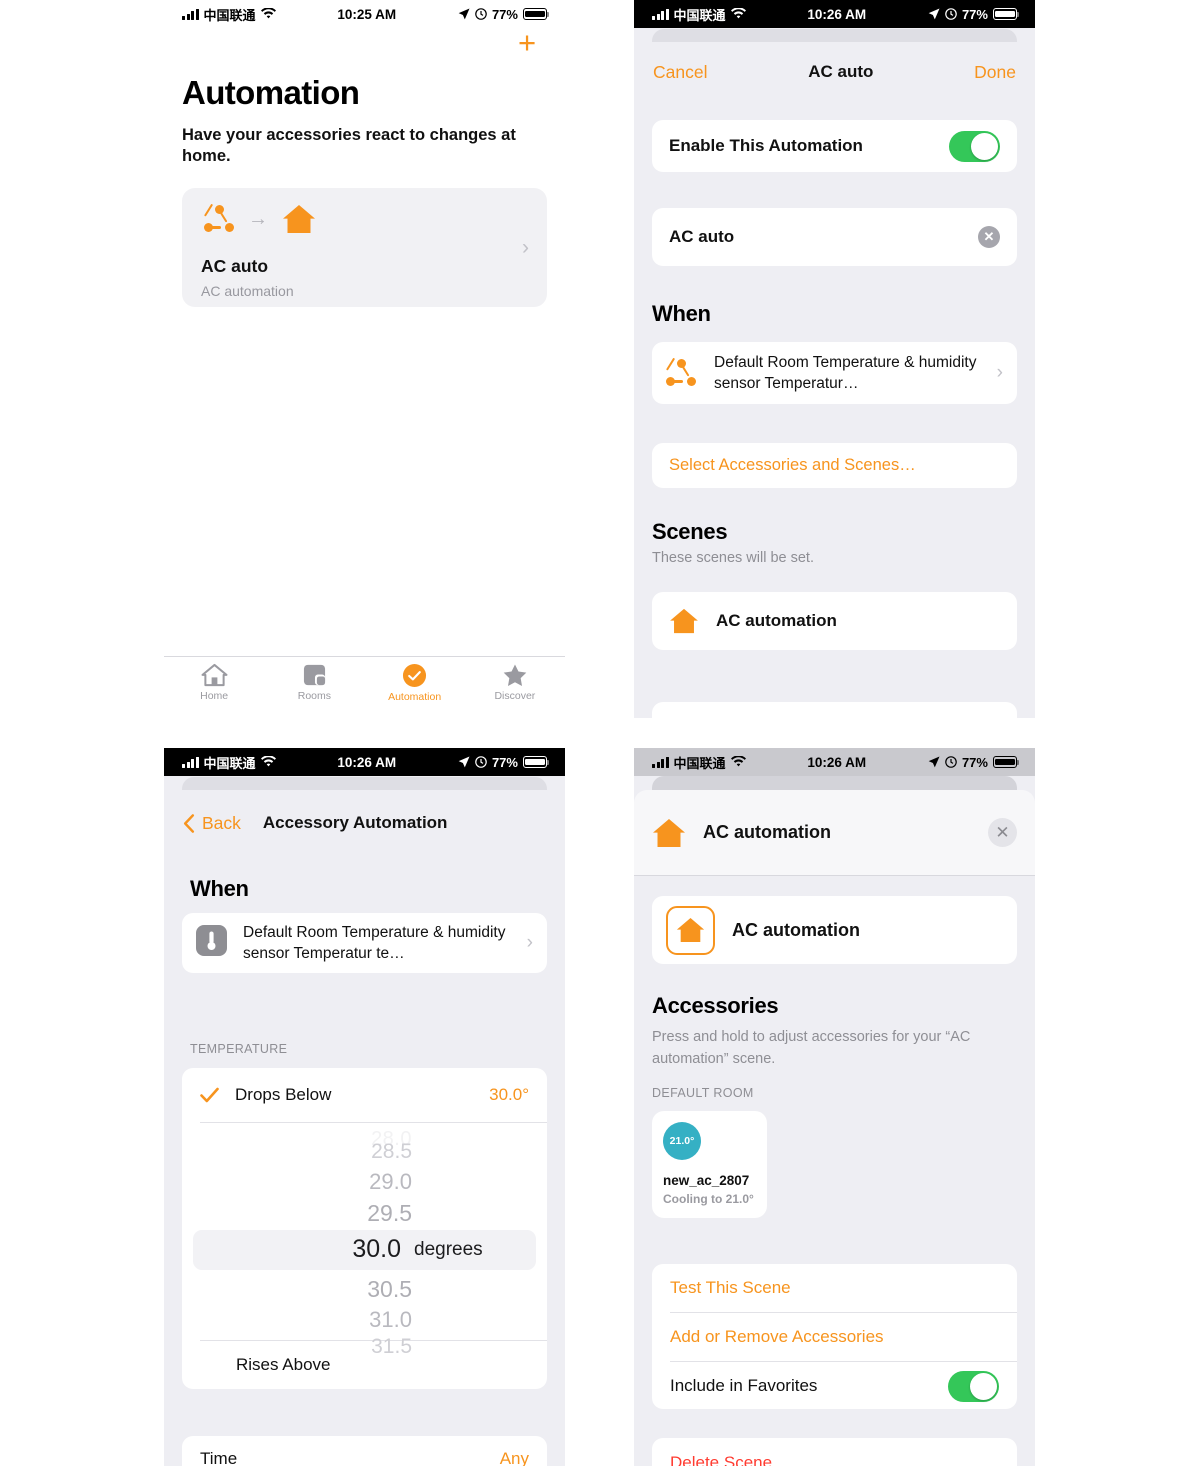 The image size is (1200, 1466). I want to click on delete-scene-label: Delete Scene, so click(721, 1459).